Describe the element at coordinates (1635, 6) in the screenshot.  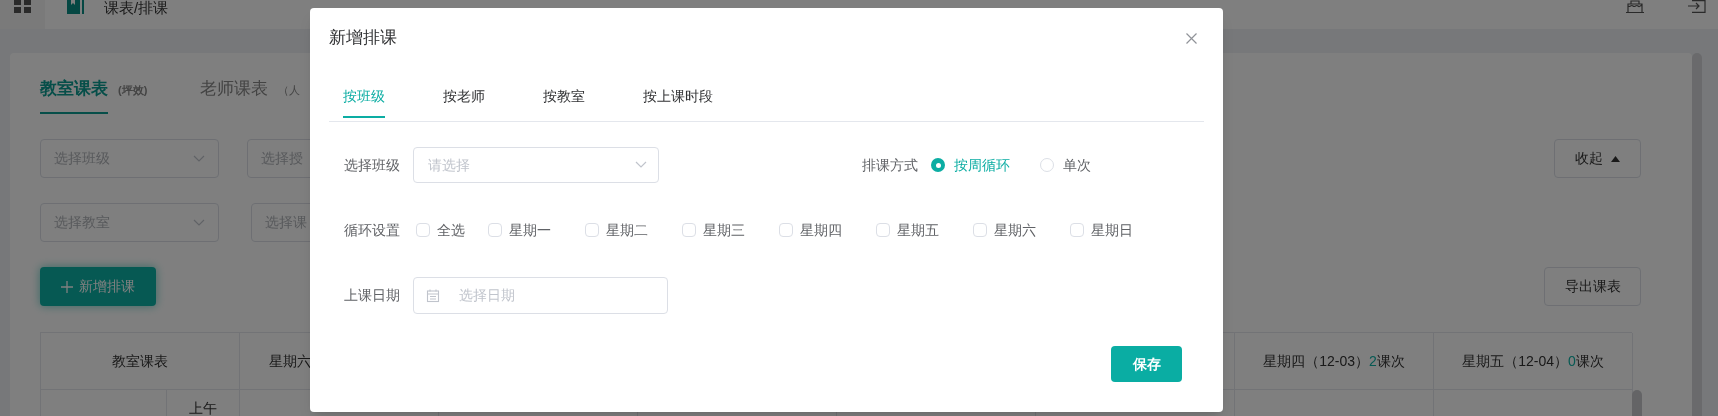
I see `tray-icon` at that location.